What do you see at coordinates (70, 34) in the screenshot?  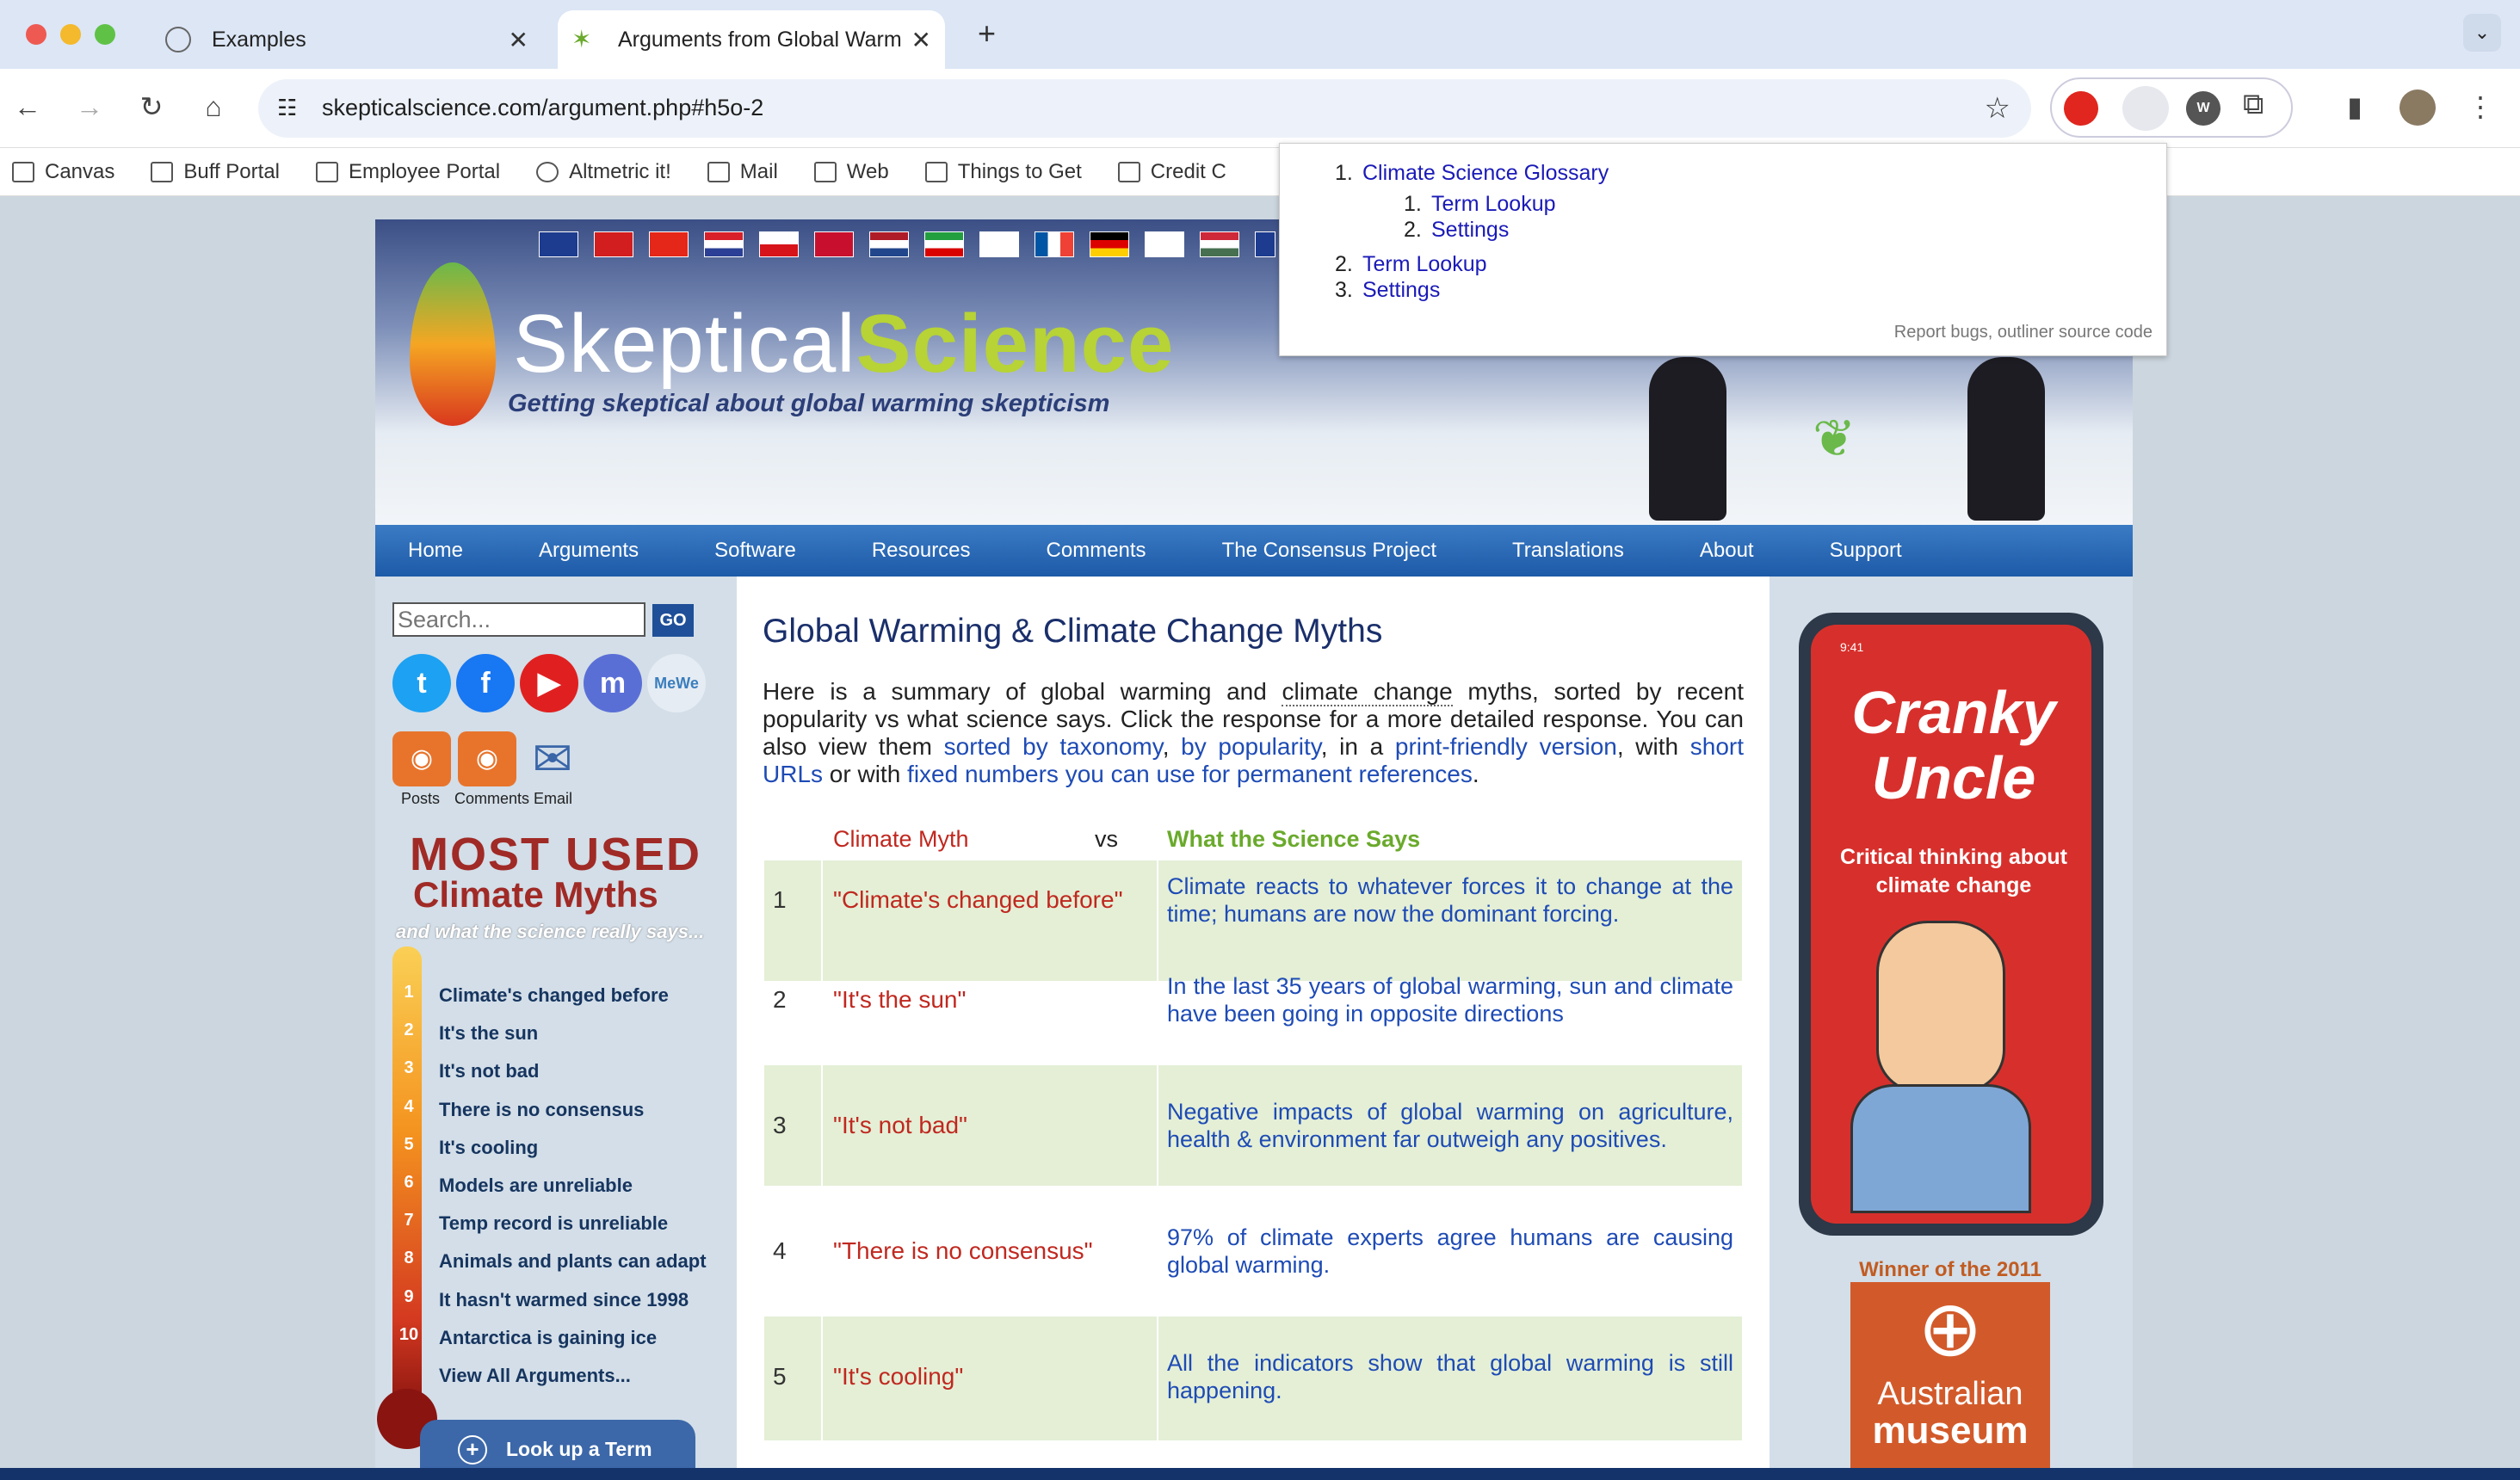 I see `minimize-window-button` at bounding box center [70, 34].